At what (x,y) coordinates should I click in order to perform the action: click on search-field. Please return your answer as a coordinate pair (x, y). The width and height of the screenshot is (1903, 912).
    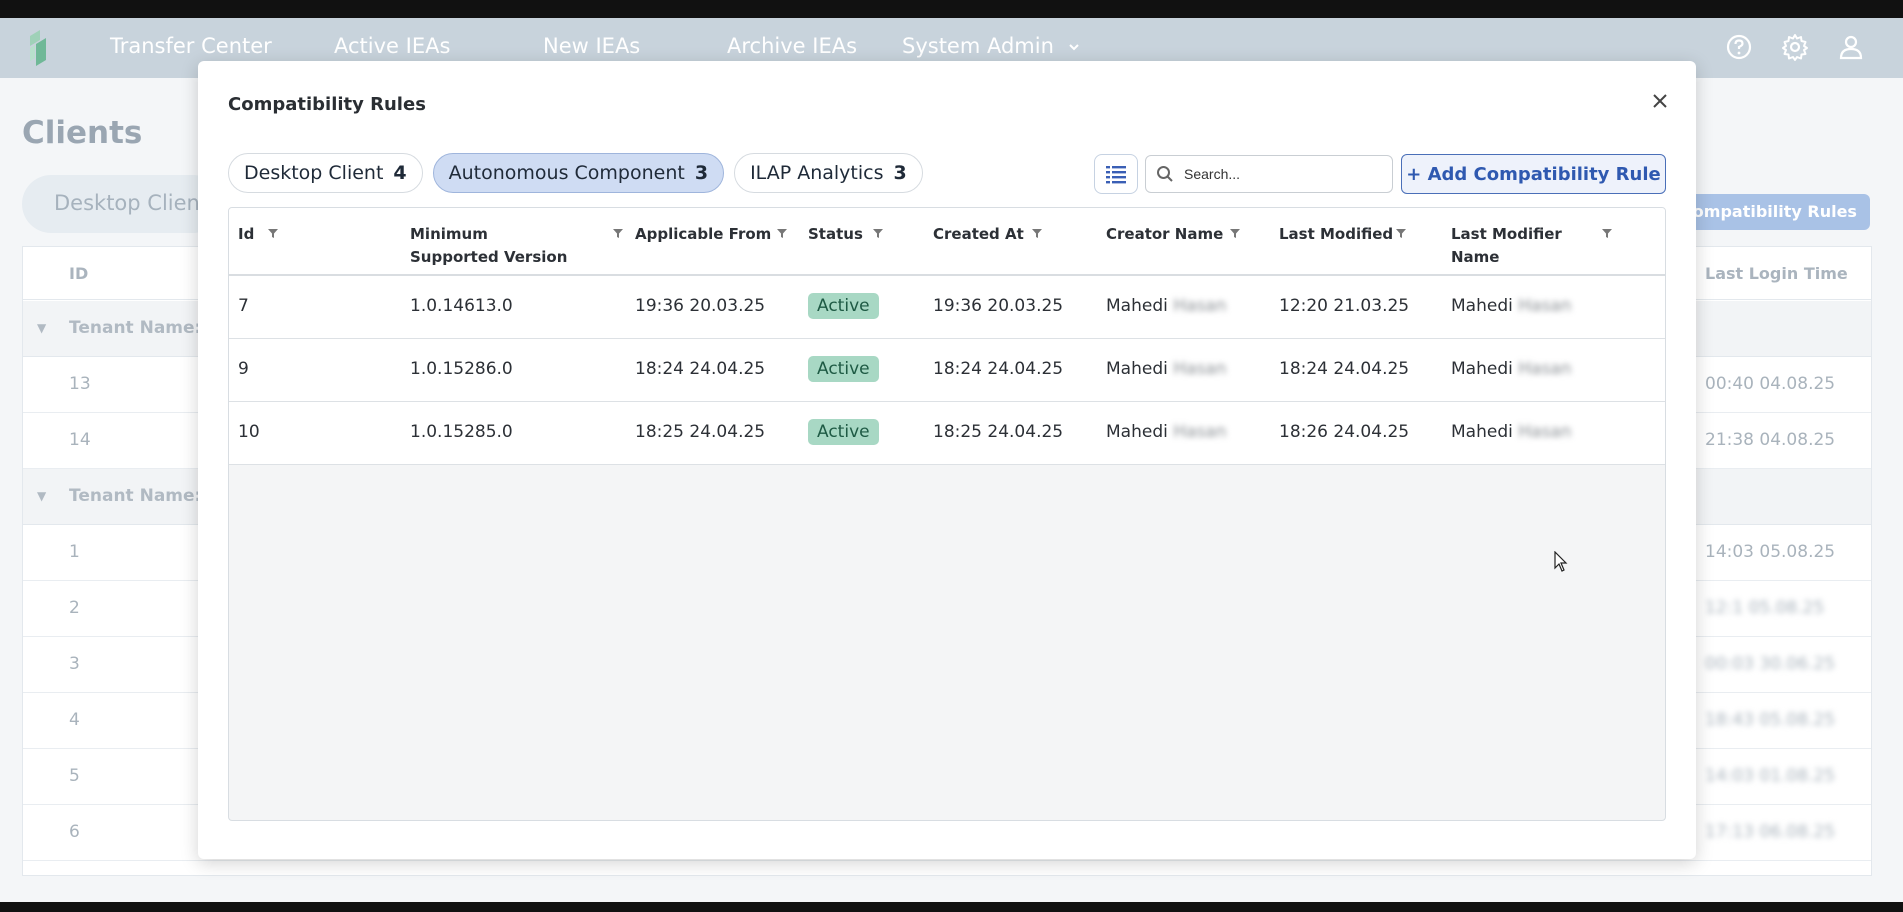
    Looking at the image, I should click on (1269, 174).